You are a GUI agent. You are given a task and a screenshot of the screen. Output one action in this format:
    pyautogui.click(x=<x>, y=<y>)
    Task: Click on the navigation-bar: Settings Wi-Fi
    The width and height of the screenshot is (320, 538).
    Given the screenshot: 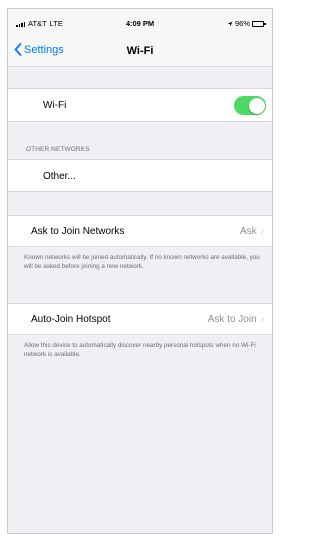 What is the action you would take?
    pyautogui.click(x=140, y=52)
    